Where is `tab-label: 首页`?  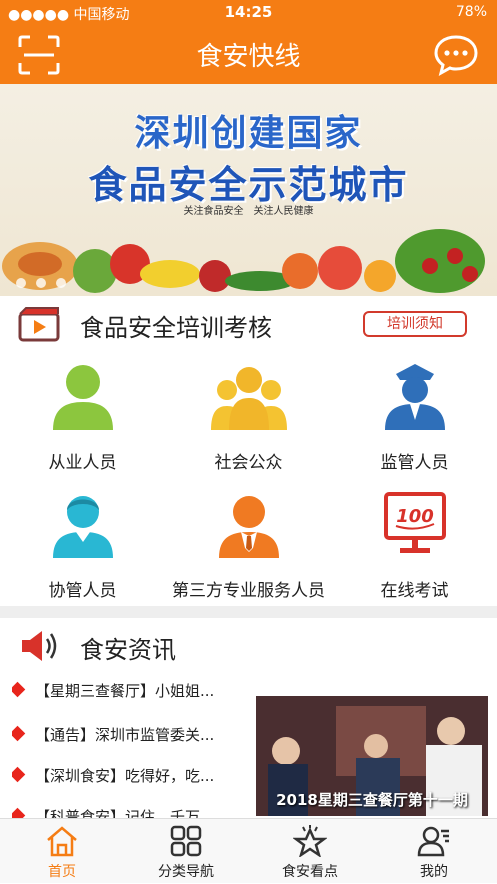
tab-label: 首页 is located at coordinates (62, 872).